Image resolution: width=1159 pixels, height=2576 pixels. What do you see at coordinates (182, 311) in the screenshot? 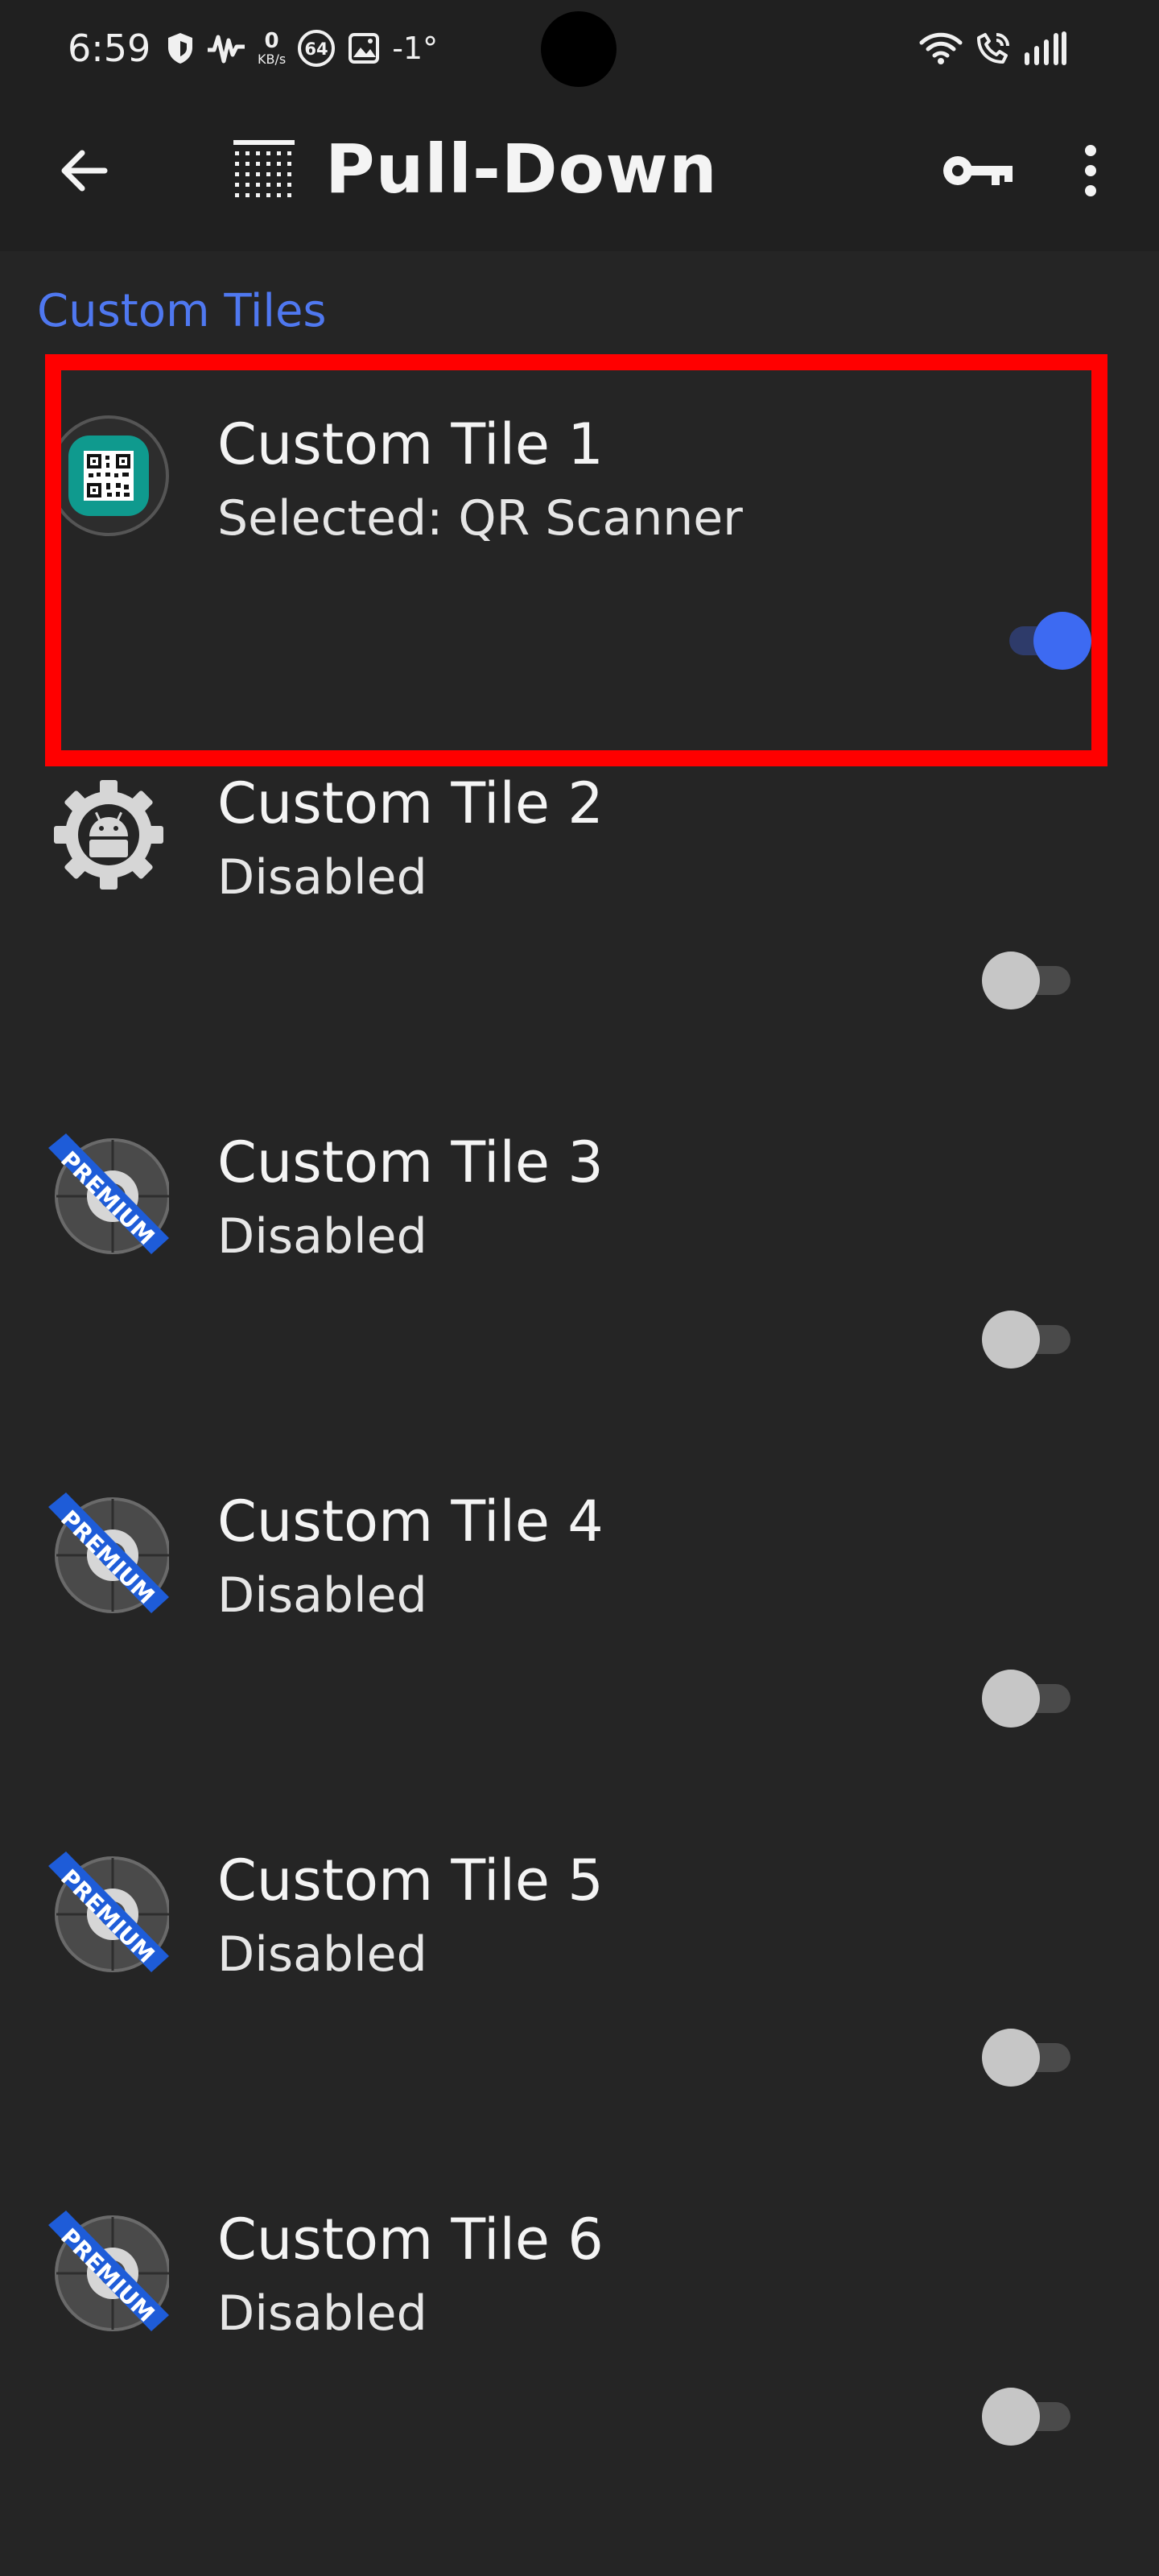
I see `section-header: Custom Tiles` at bounding box center [182, 311].